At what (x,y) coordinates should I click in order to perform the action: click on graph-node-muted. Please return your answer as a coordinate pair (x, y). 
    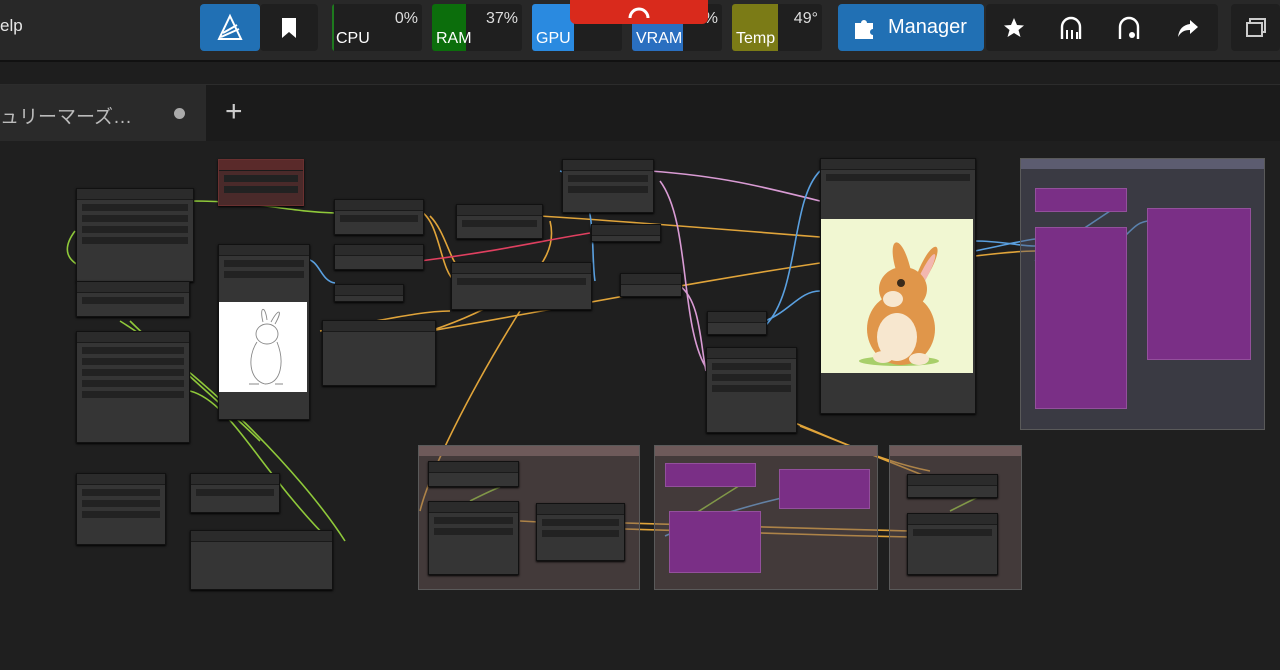
    Looking at the image, I should click on (261, 182).